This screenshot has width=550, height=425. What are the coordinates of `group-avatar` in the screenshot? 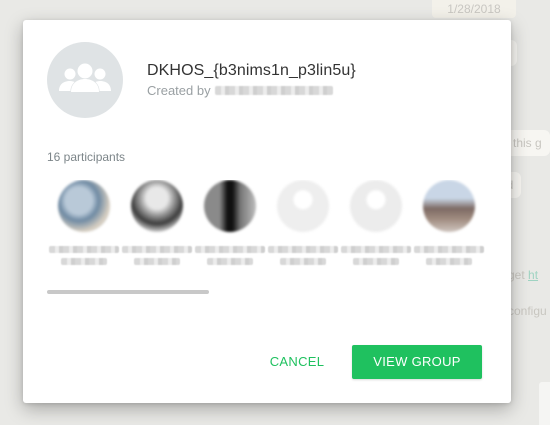 It's located at (85, 80).